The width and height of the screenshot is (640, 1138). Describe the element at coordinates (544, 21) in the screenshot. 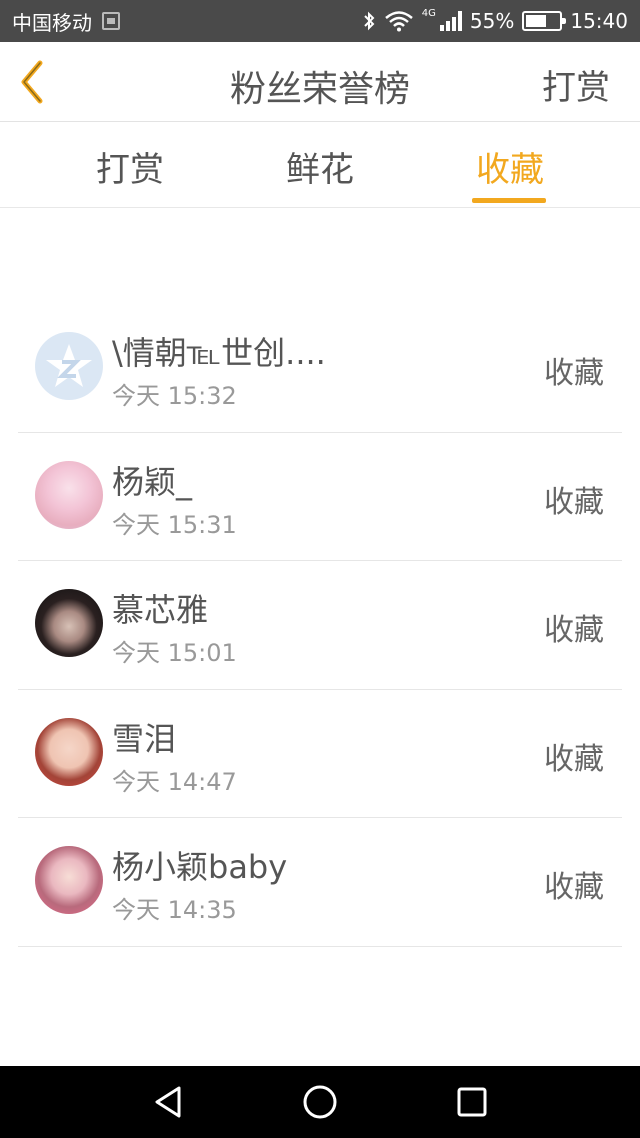

I see `battery-icon` at that location.